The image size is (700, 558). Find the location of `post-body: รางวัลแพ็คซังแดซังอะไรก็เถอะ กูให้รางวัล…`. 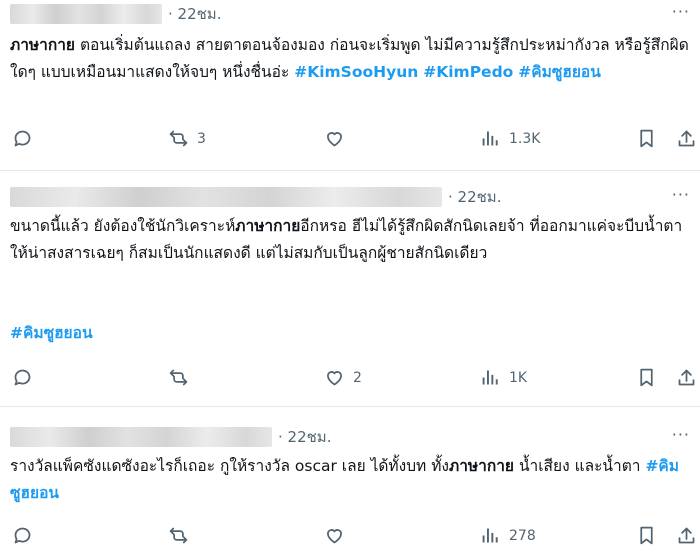

post-body: รางวัลแพ็คซังแดซังอะไรก็เถอะ กูให้รางวัล… is located at coordinates (229, 466).